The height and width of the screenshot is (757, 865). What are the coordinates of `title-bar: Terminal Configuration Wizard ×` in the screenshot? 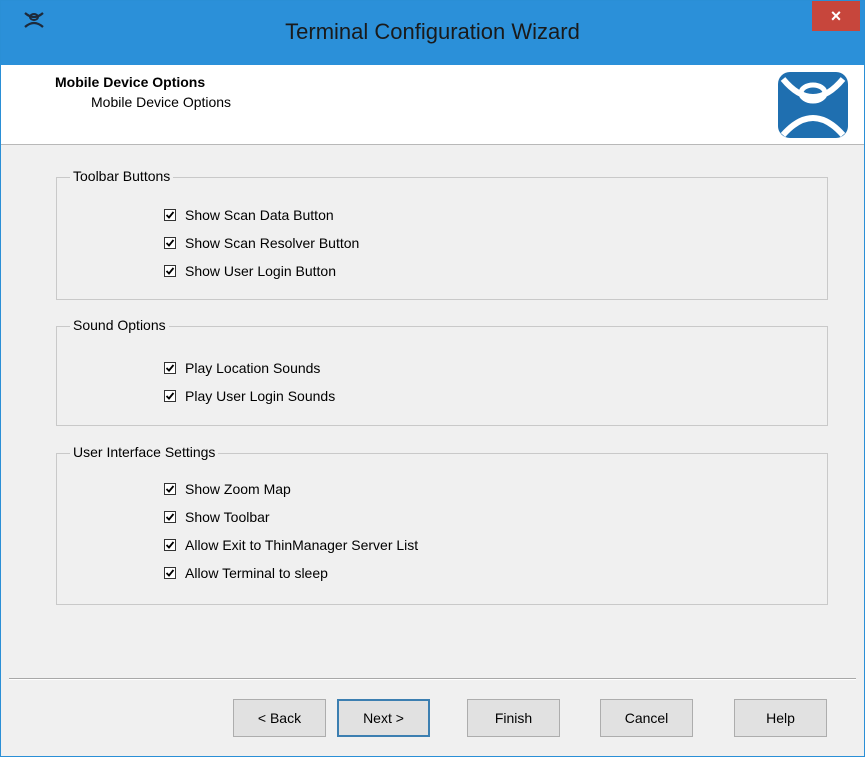 It's located at (432, 33).